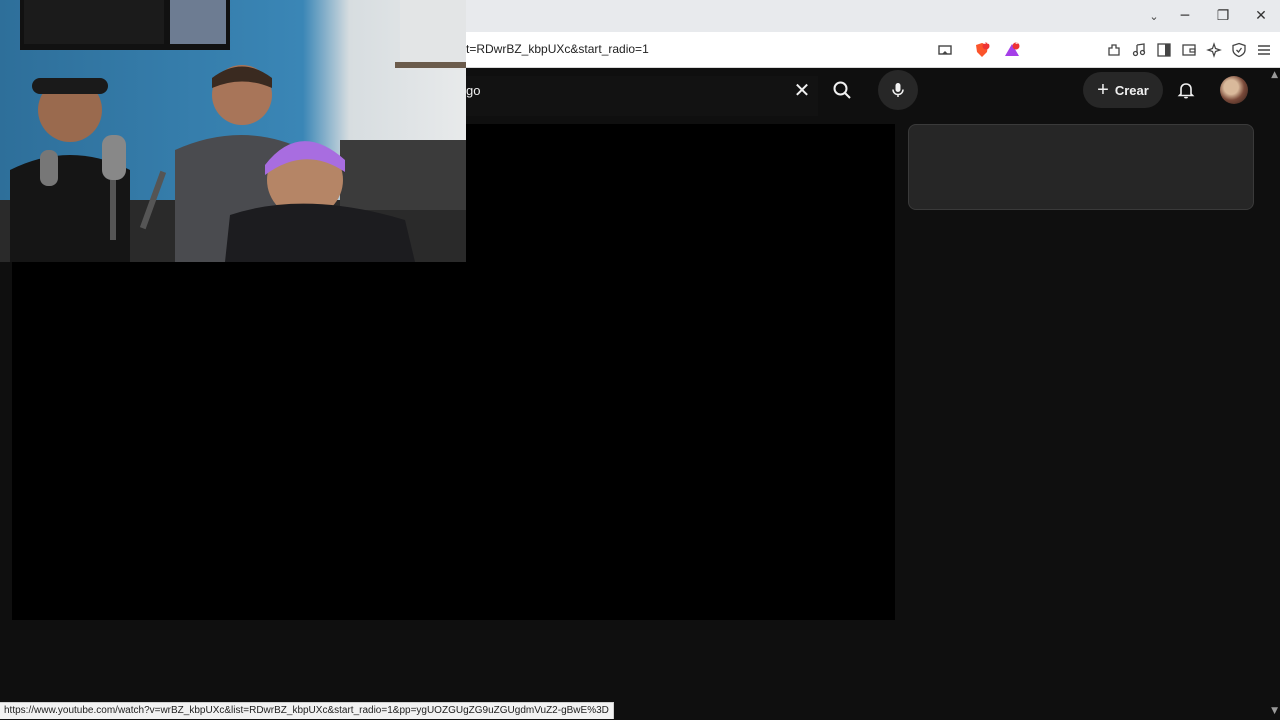 The image size is (1280, 720). Describe the element at coordinates (1131, 90) in the screenshot. I see `create-button-label: Crear` at that location.